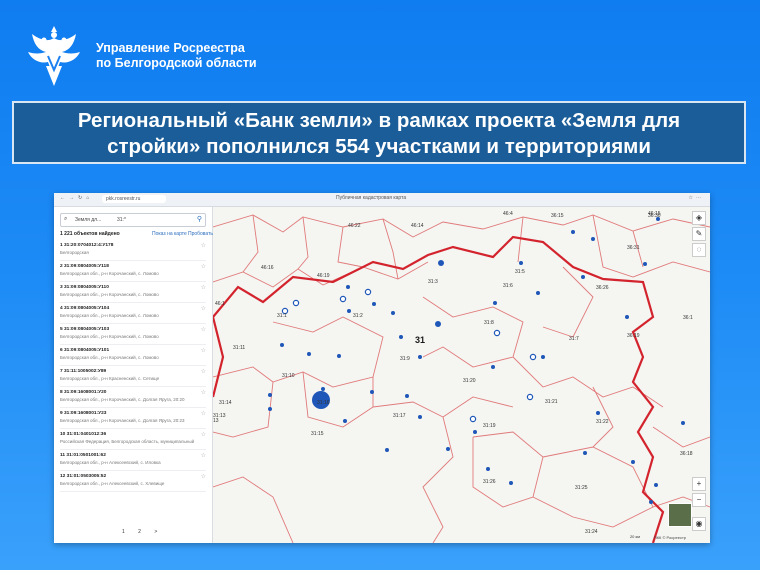 The width and height of the screenshot is (760, 570). Describe the element at coordinates (699, 524) in the screenshot. I see `locate-button: ◉` at that location.